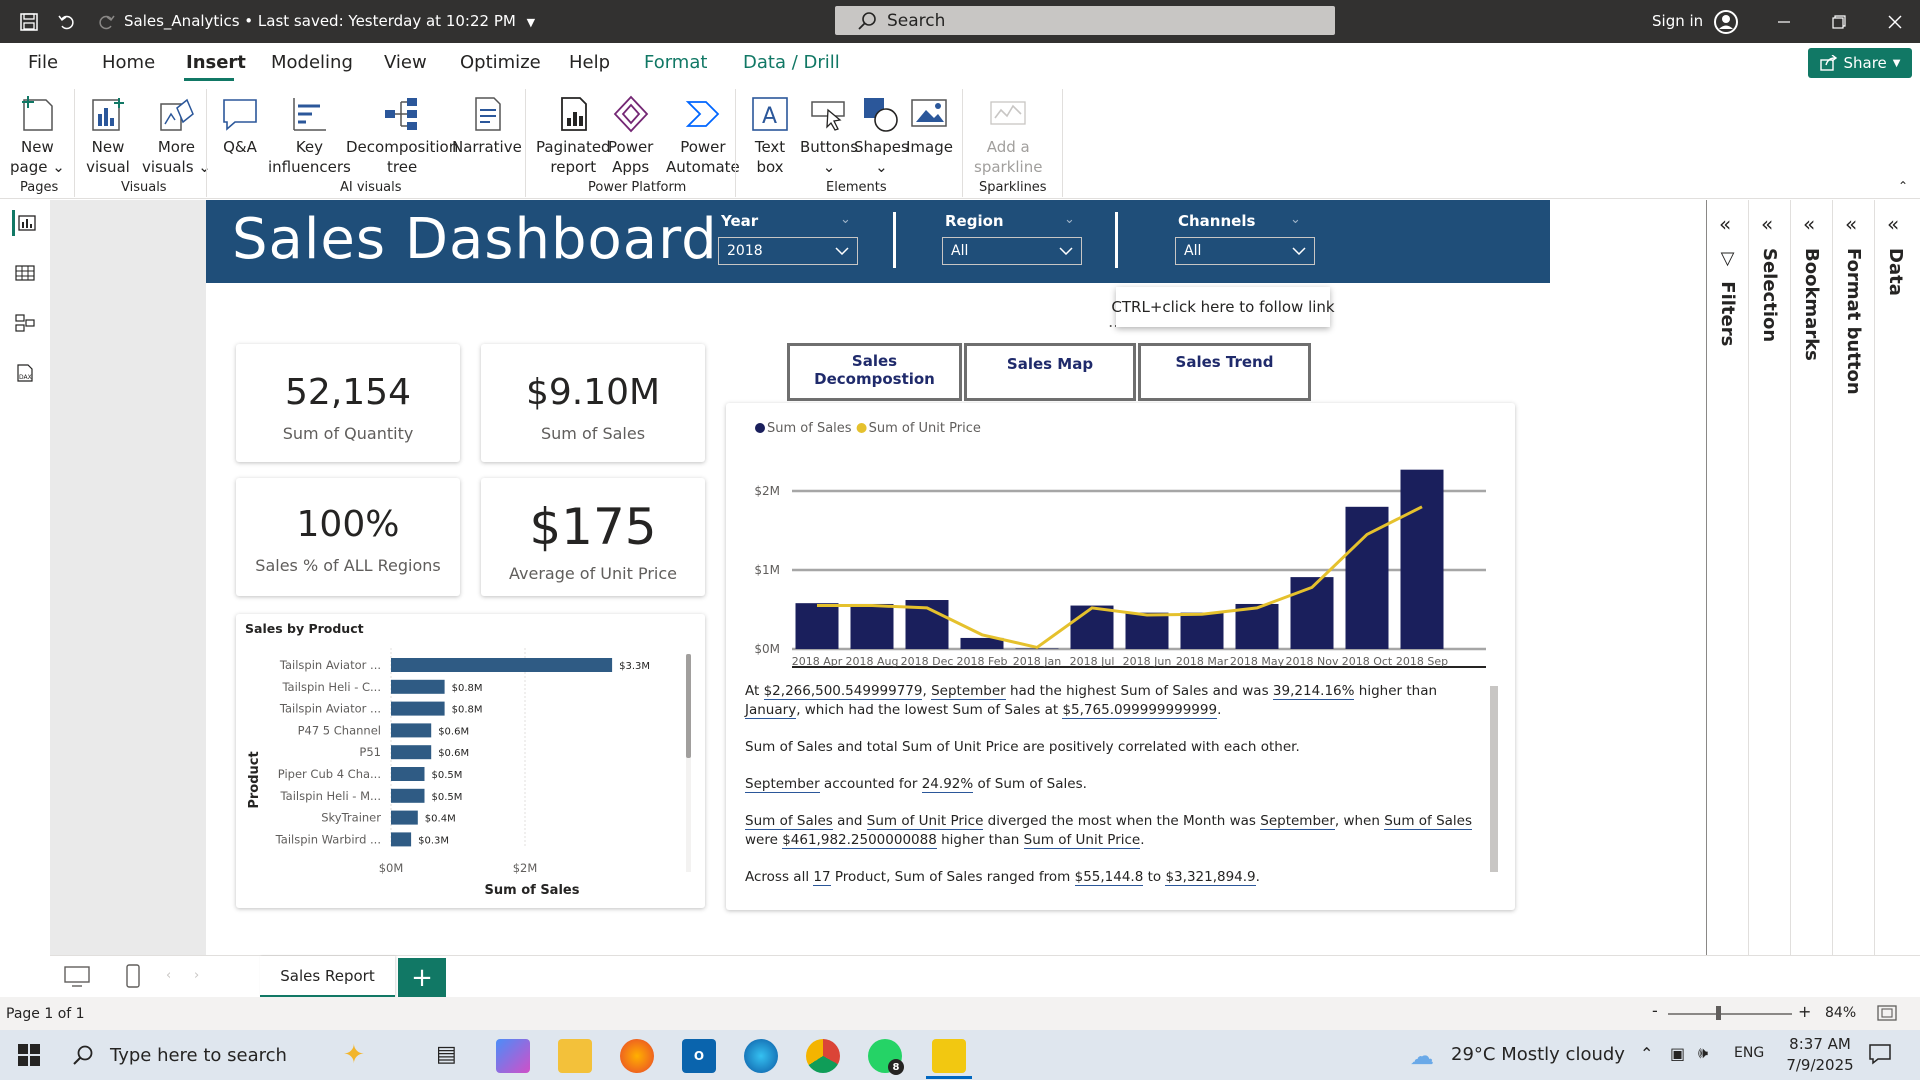 The height and width of the screenshot is (1080, 1920). Describe the element at coordinates (77, 979) in the screenshot. I see `desktop-layout-icon` at that location.